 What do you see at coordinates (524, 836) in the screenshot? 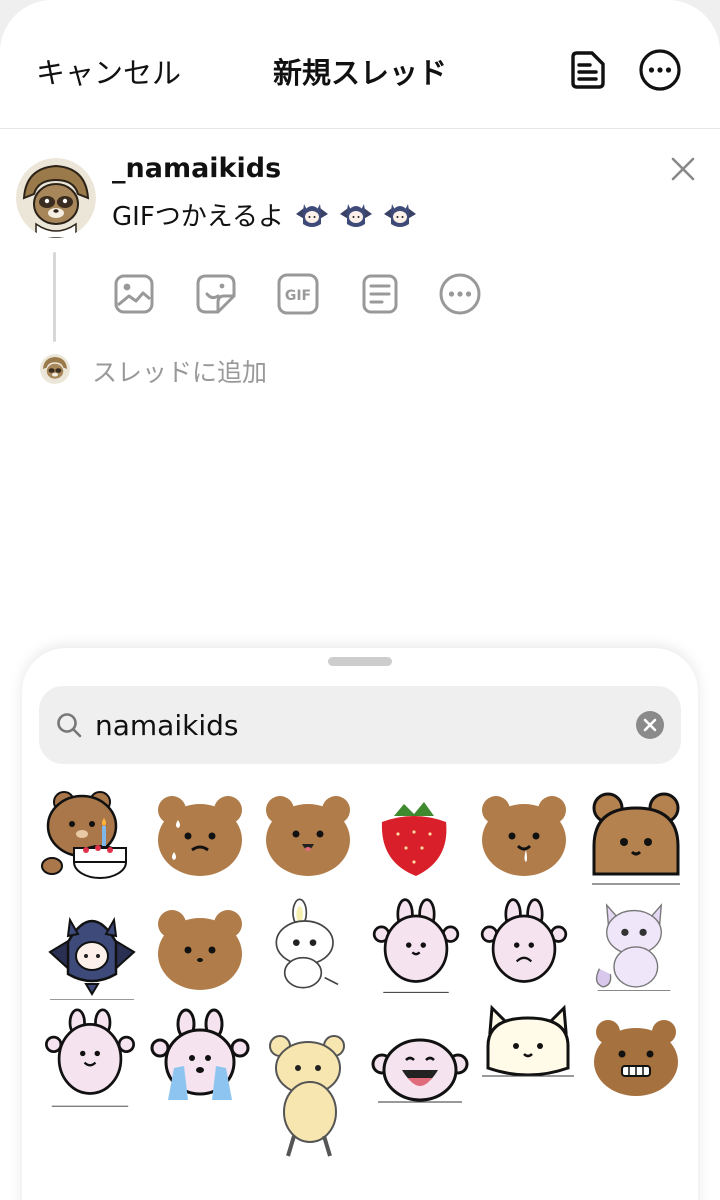
I see `sticker-fluffy-bear-drooling` at bounding box center [524, 836].